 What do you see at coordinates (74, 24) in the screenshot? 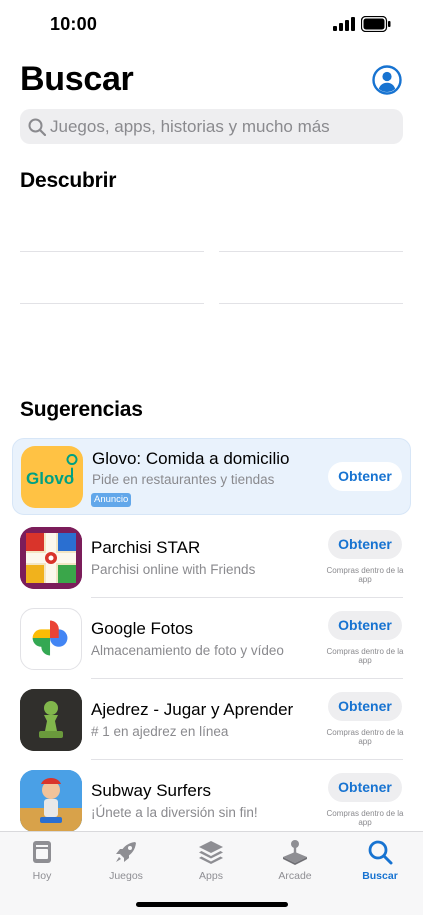
I see `status-time: 10:00` at bounding box center [74, 24].